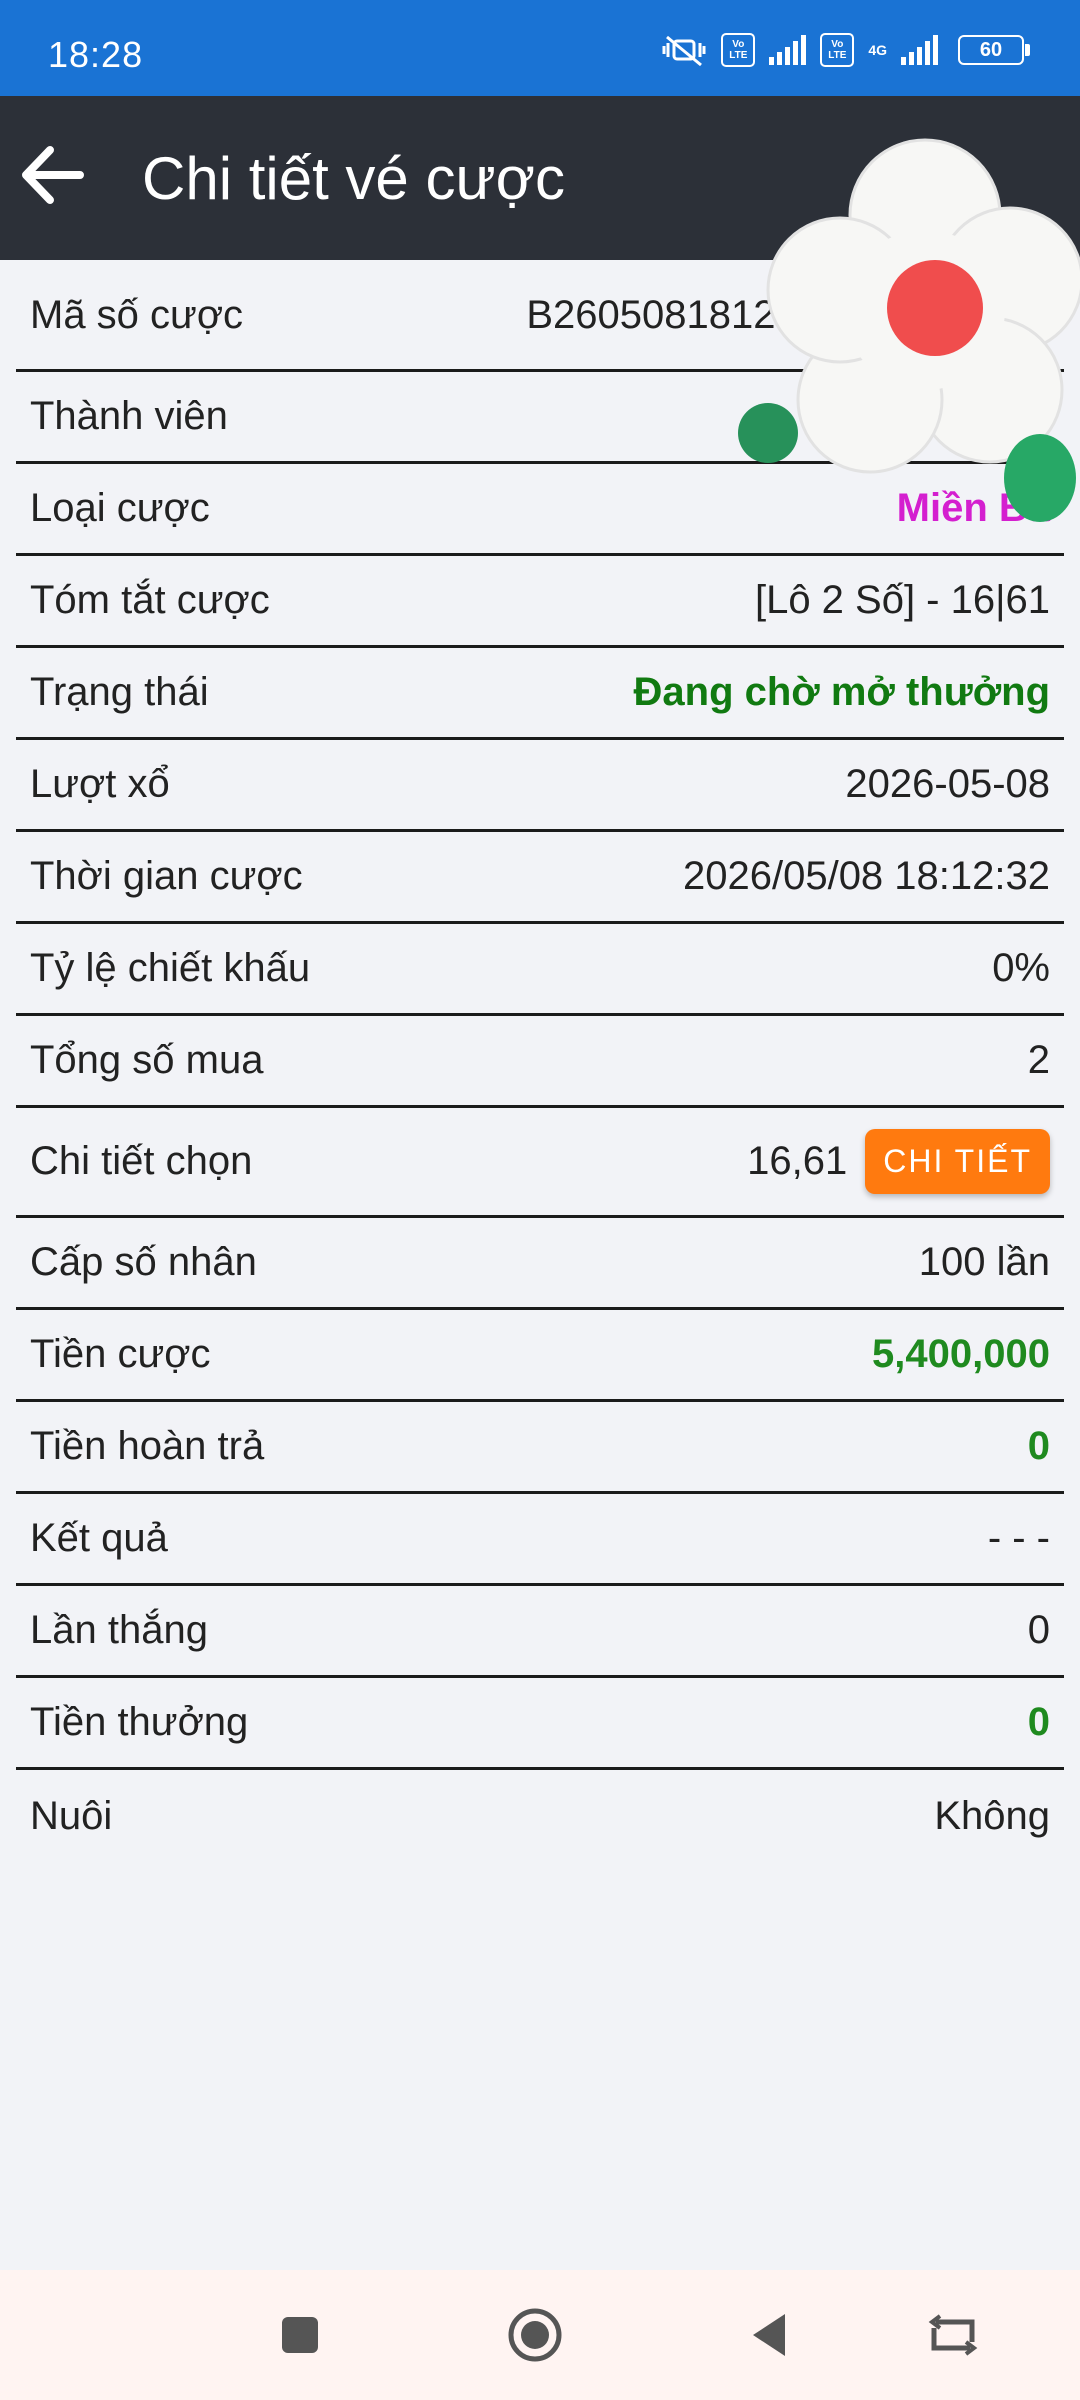 The image size is (1080, 2400). Describe the element at coordinates (961, 1354) in the screenshot. I see `bet-amount-value: 5,400,000` at that location.